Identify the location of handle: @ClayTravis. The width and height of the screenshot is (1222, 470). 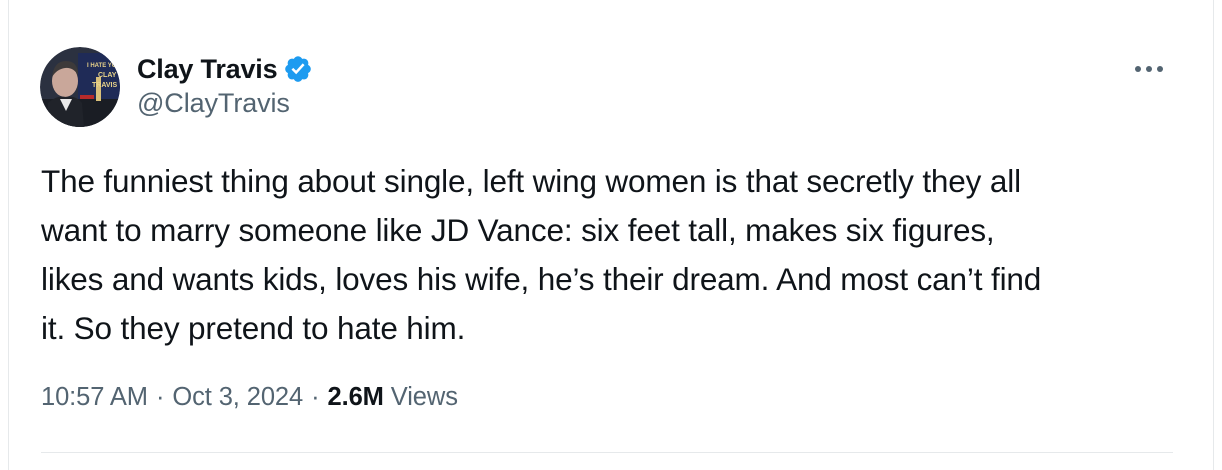
(225, 103).